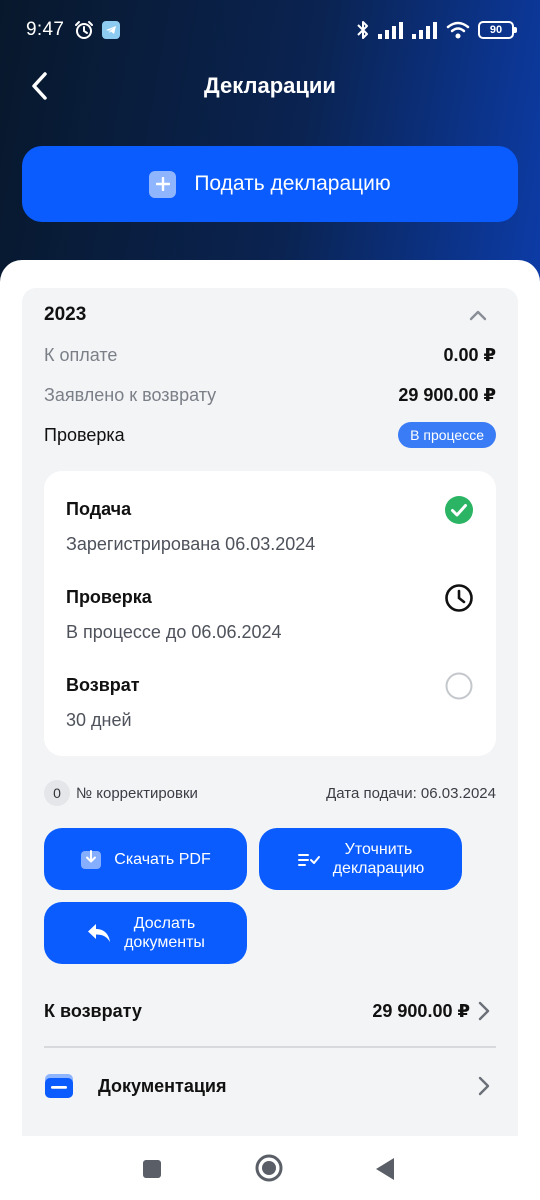  Describe the element at coordinates (84, 434) in the screenshot. I see `check-label: Проверка` at that location.